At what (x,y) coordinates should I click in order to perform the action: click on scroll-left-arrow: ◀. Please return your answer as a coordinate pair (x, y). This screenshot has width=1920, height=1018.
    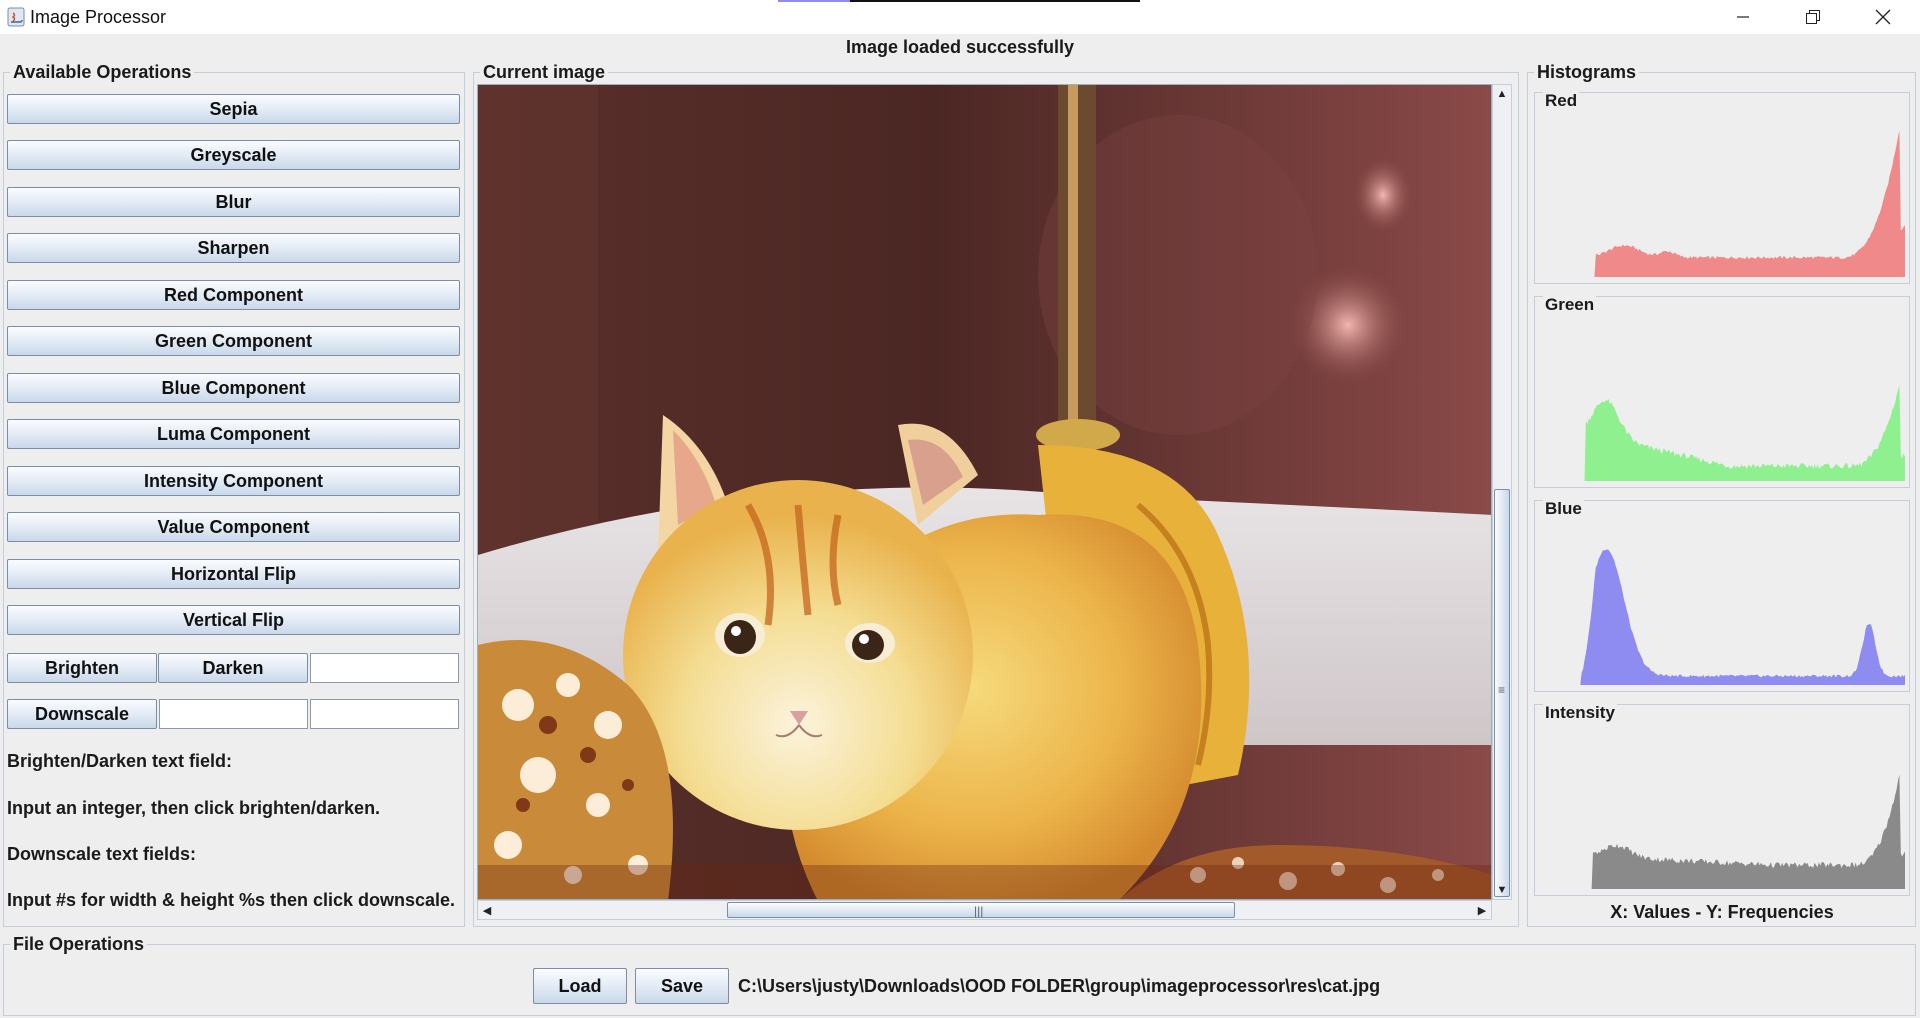
    Looking at the image, I should click on (487, 910).